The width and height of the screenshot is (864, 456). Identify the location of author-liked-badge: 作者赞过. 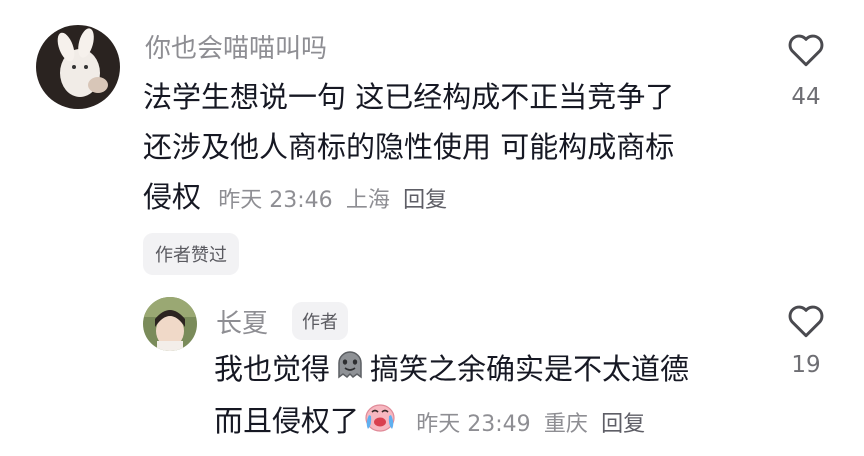
(191, 254).